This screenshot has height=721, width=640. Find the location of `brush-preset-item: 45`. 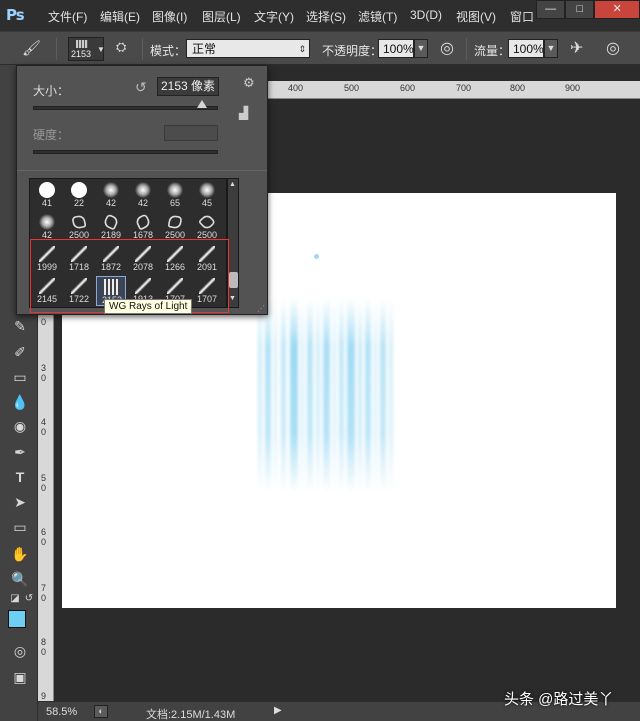

brush-preset-item: 45 is located at coordinates (207, 195).